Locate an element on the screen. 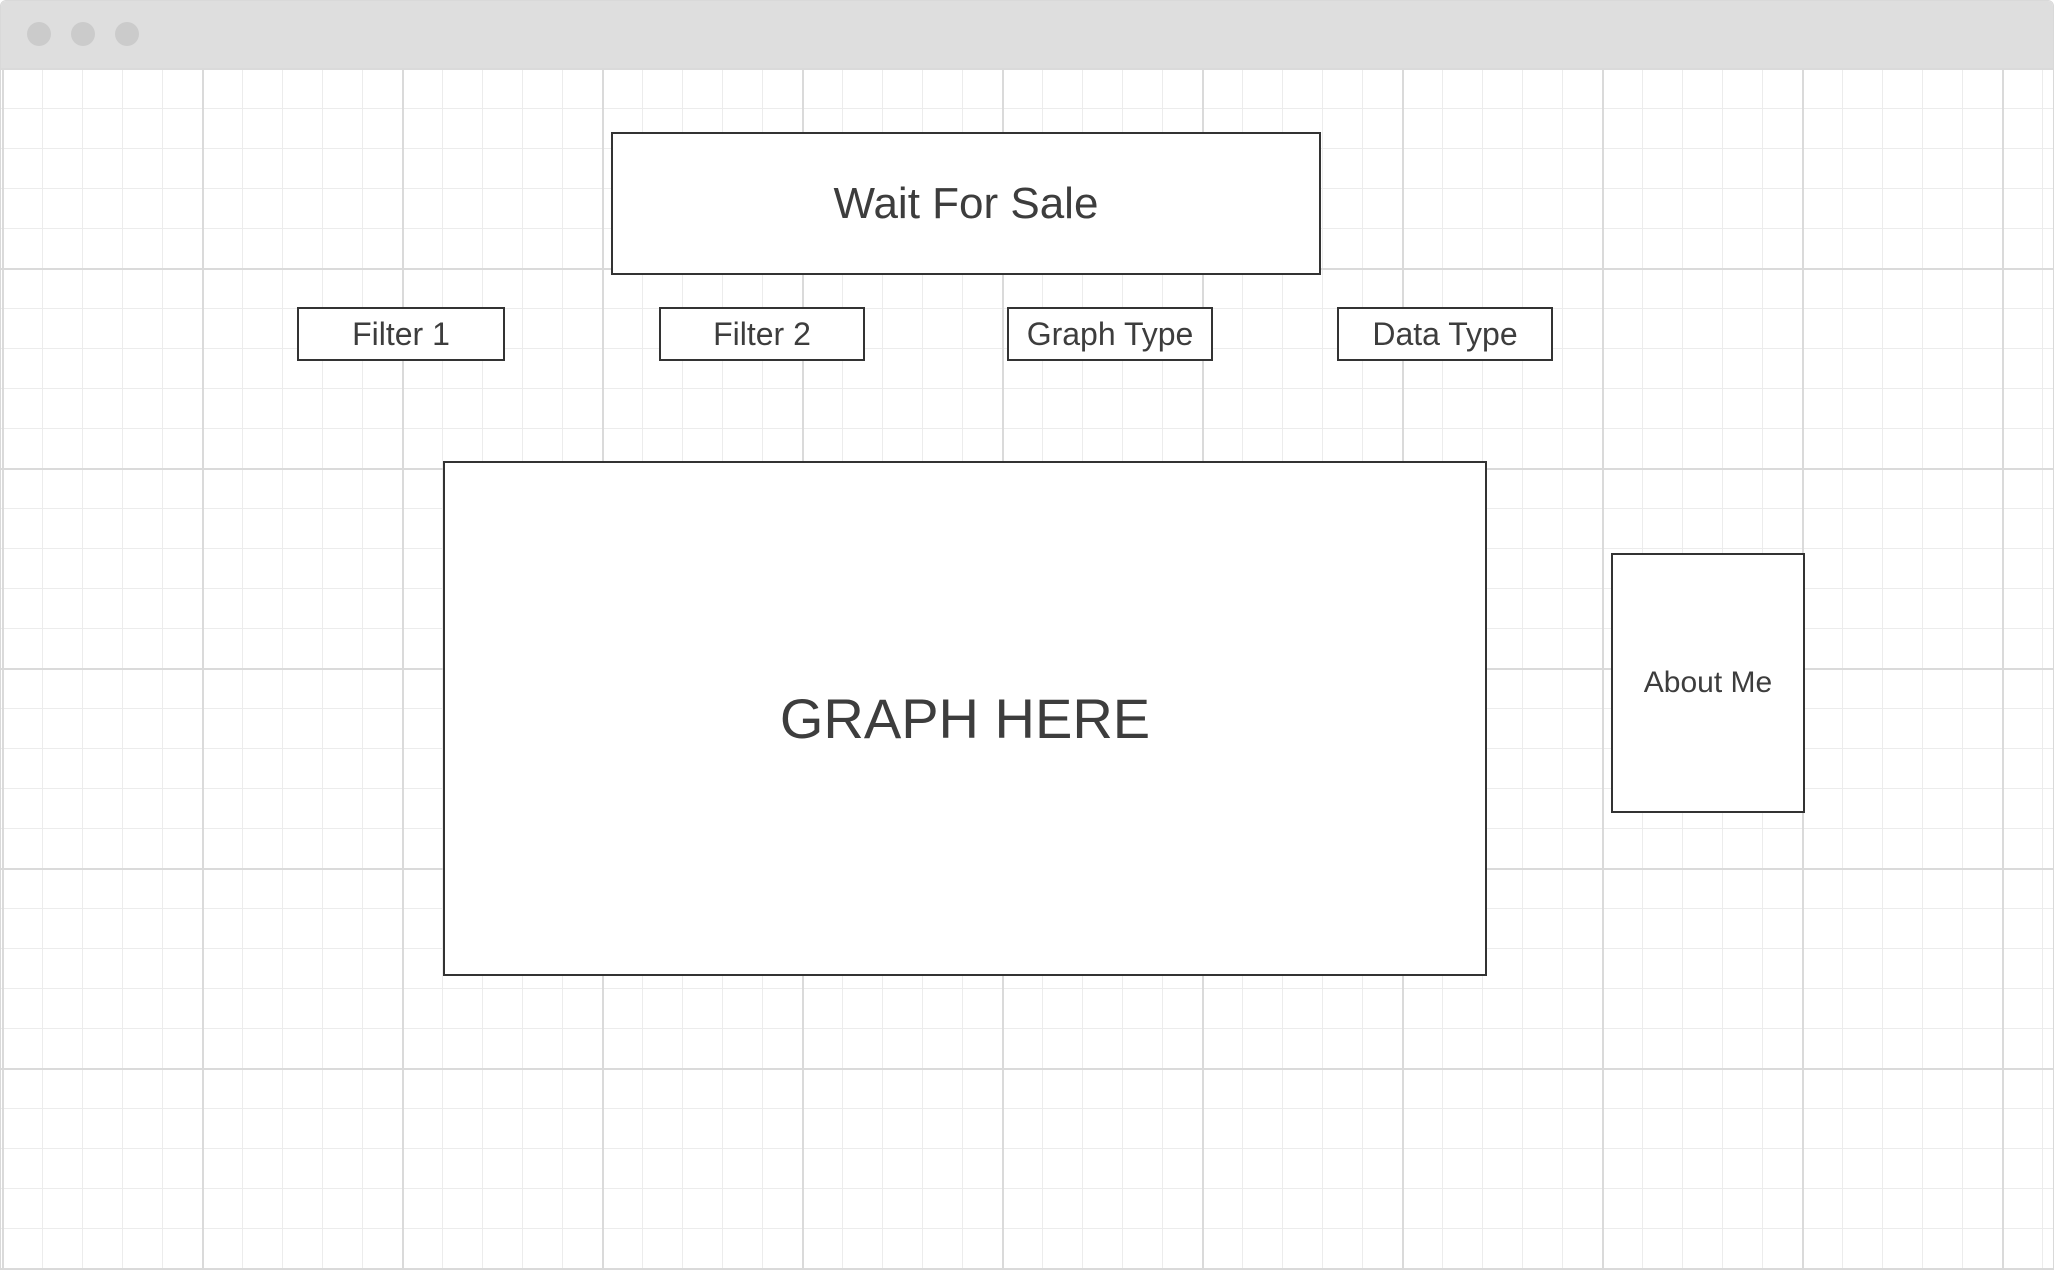 The height and width of the screenshot is (1270, 2054). data-type-button: Data Type is located at coordinates (1445, 334).